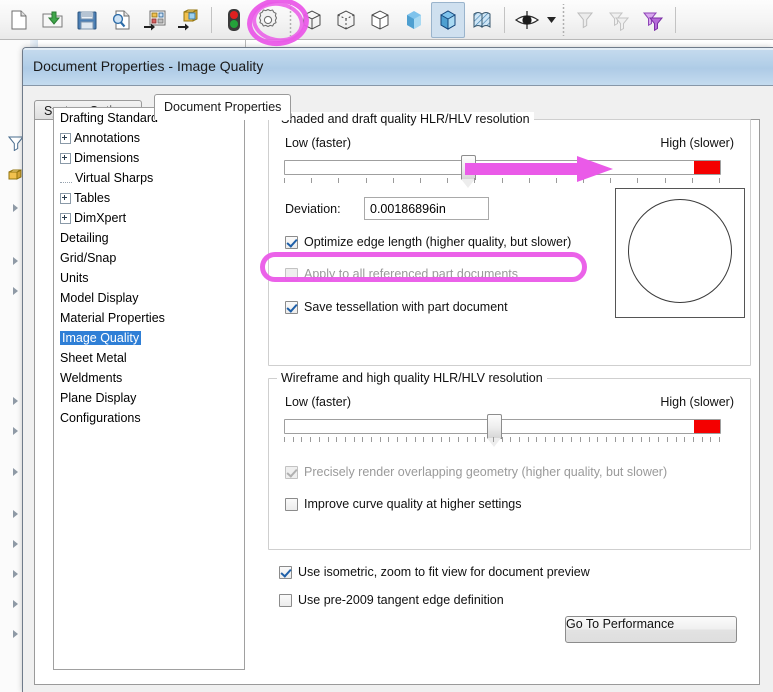  What do you see at coordinates (87, 20) in the screenshot?
I see `save-icon` at bounding box center [87, 20].